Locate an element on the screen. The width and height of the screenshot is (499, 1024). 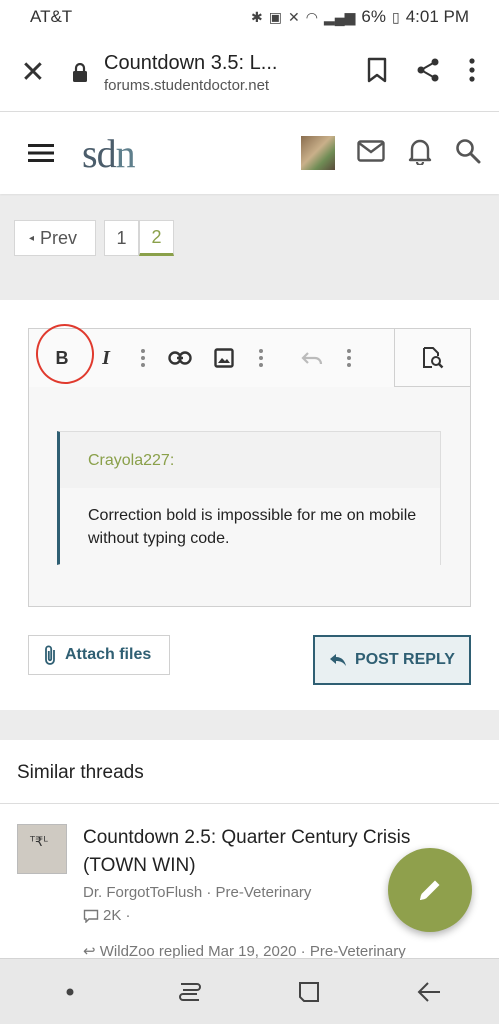
attach-label: Attach files is located at coordinates (108, 654).